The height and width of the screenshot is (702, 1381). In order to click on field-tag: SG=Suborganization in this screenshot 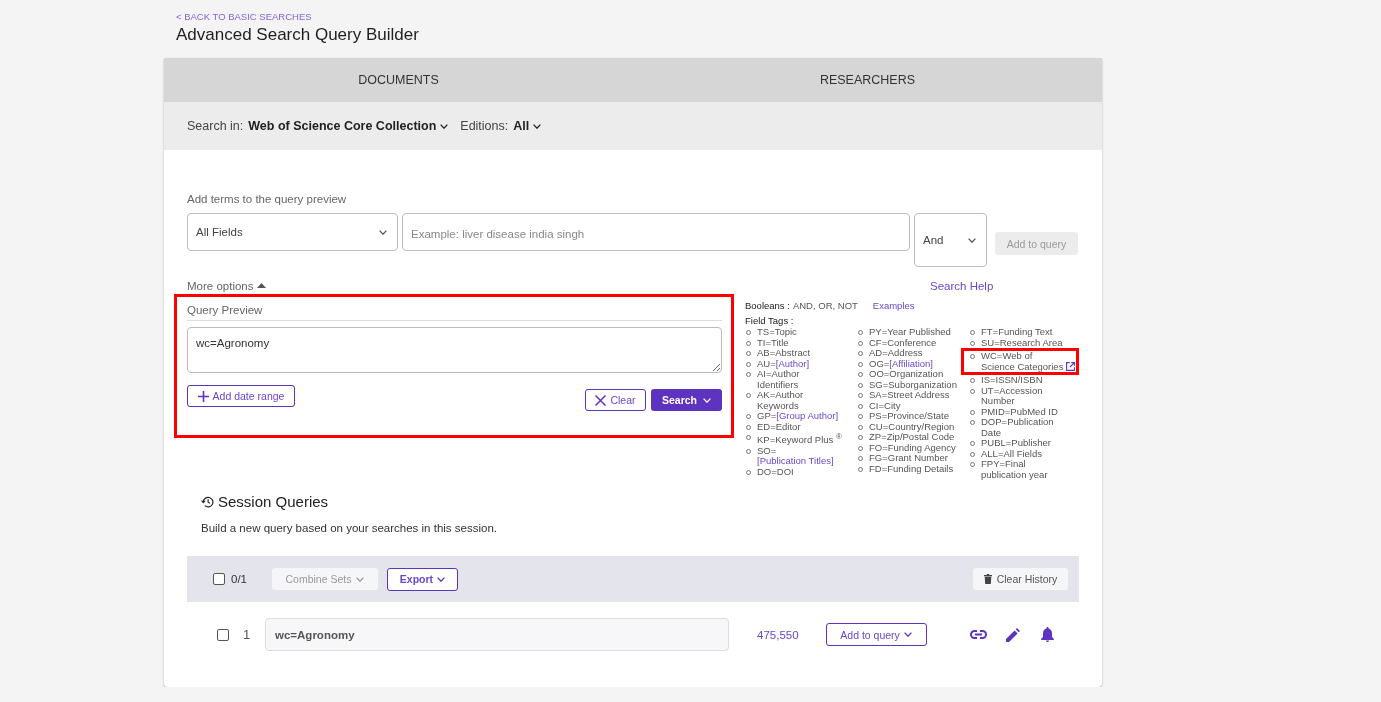, I will do `click(913, 384)`.